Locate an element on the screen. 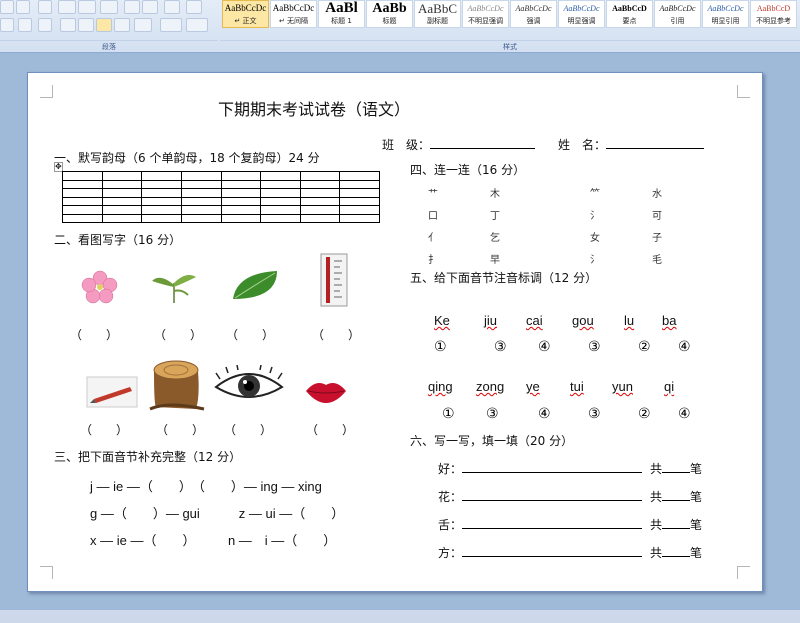 Image resolution: width=800 pixels, height=623 pixels. multilevel-list-icon is located at coordinates (109, 7).